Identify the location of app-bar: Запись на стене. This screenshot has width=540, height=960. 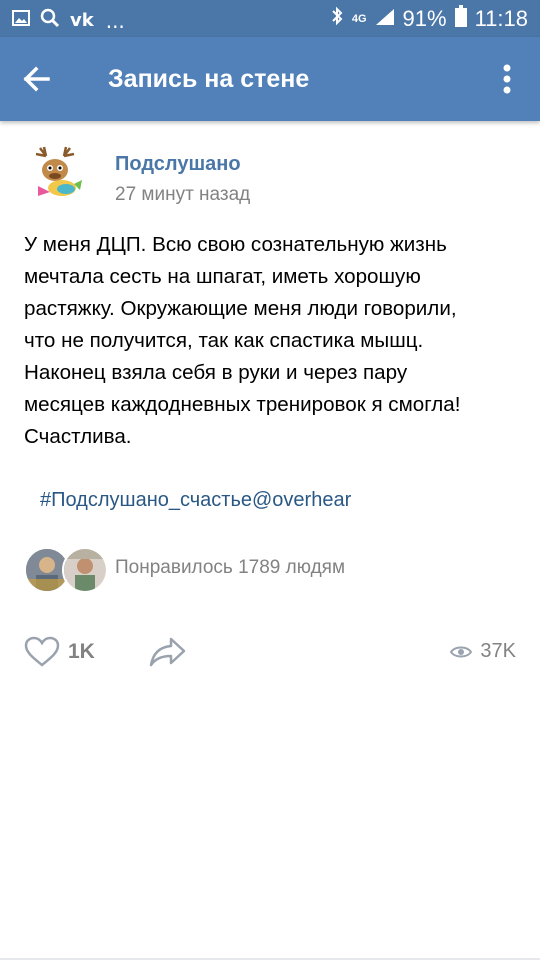
(270, 79).